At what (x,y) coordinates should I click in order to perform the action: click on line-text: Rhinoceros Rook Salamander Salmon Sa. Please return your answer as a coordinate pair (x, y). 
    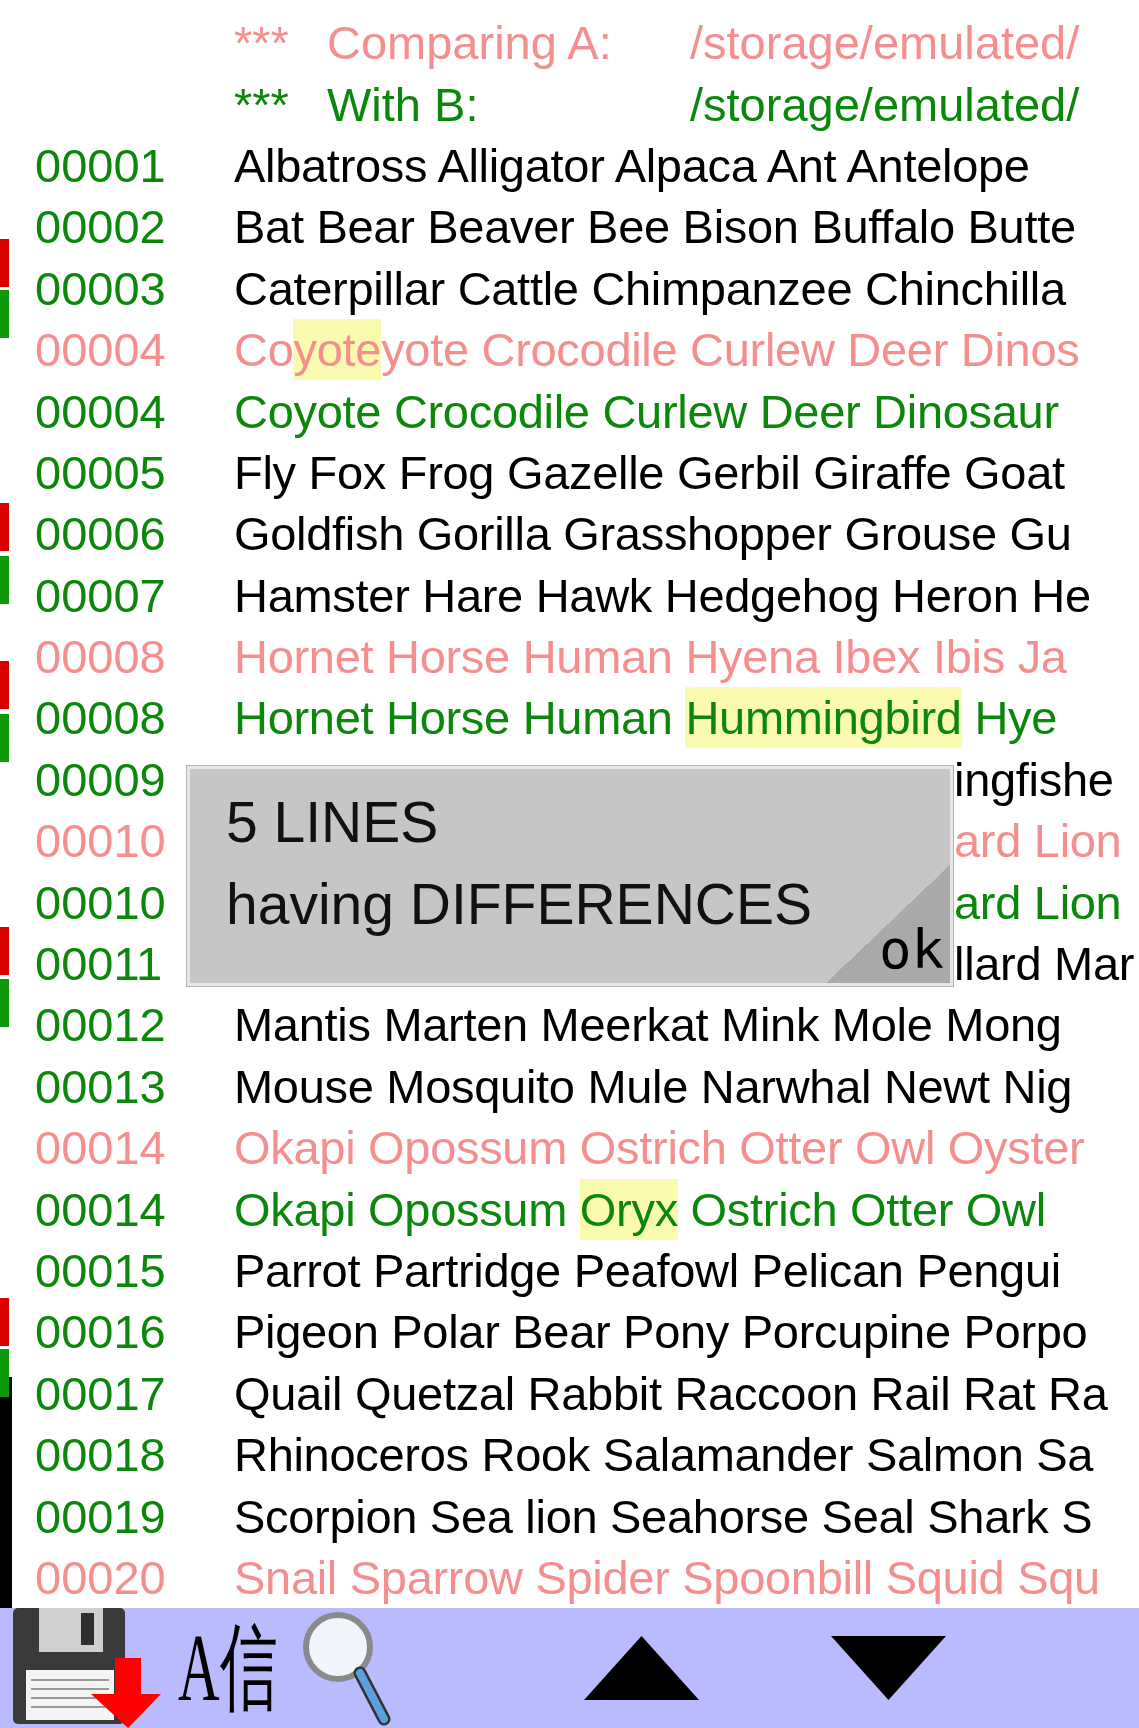
    Looking at the image, I should click on (664, 1455).